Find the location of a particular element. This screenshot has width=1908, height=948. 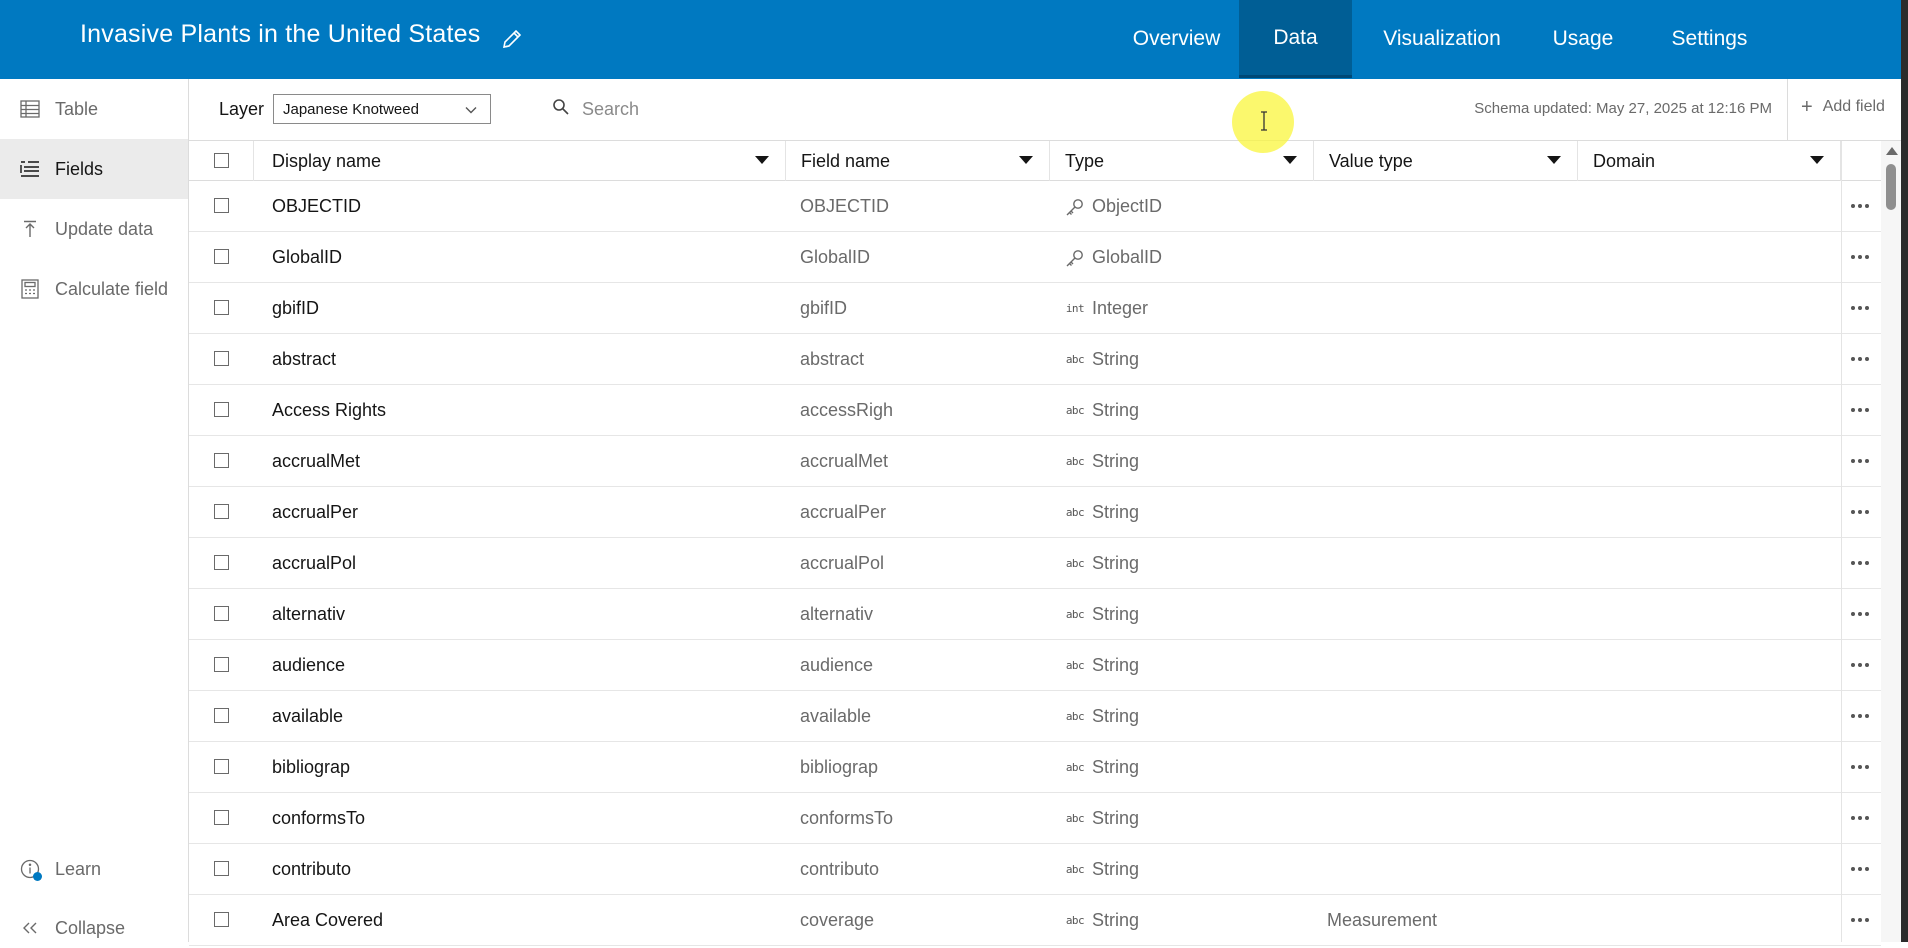

sidebar-item-table: Table is located at coordinates (94, 109).